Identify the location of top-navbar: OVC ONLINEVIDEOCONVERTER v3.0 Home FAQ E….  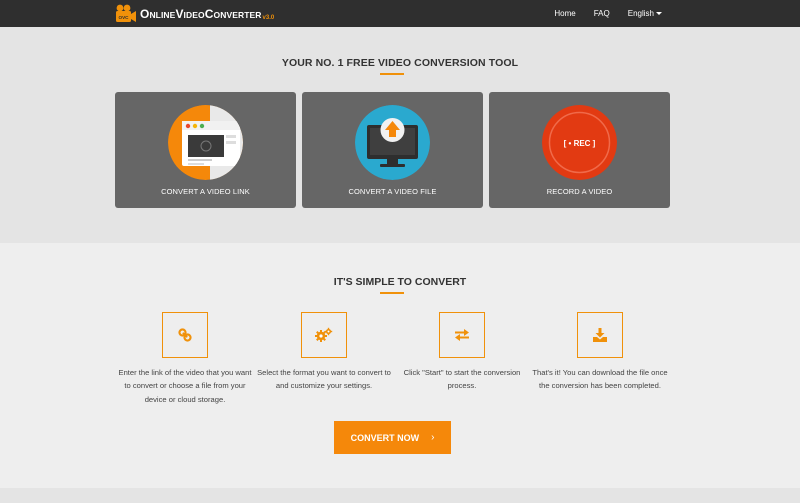
(400, 13).